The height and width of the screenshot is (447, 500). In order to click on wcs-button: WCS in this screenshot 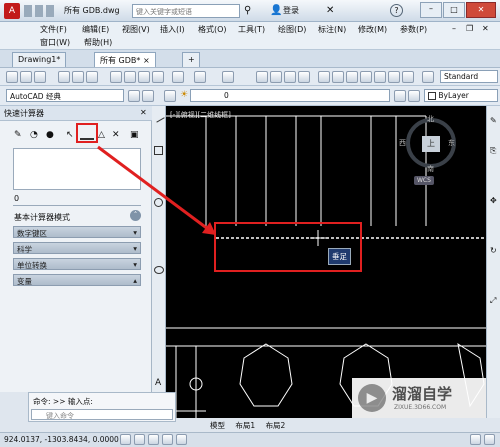, I will do `click(424, 180)`.